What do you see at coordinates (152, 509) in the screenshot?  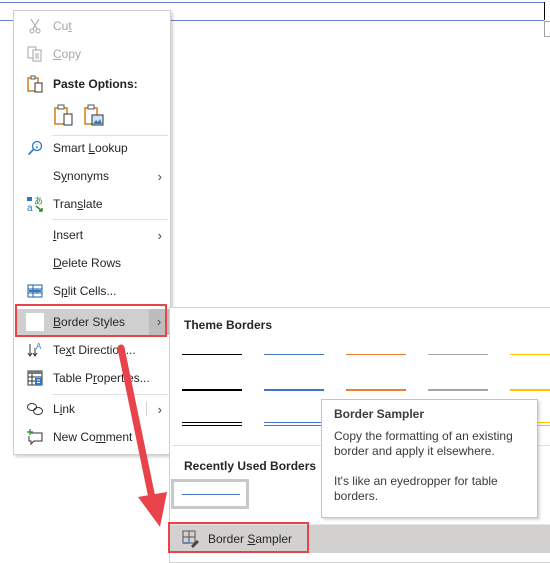 I see `arrow-head` at bounding box center [152, 509].